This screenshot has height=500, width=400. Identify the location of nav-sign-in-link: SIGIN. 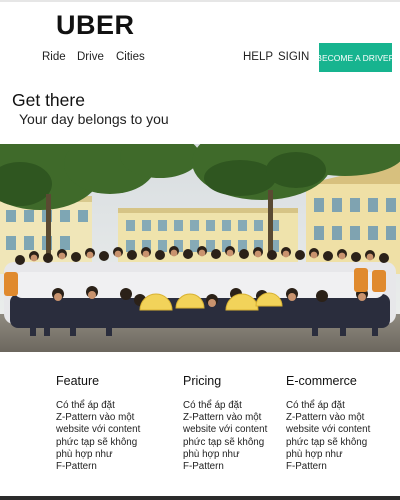
(293, 57).